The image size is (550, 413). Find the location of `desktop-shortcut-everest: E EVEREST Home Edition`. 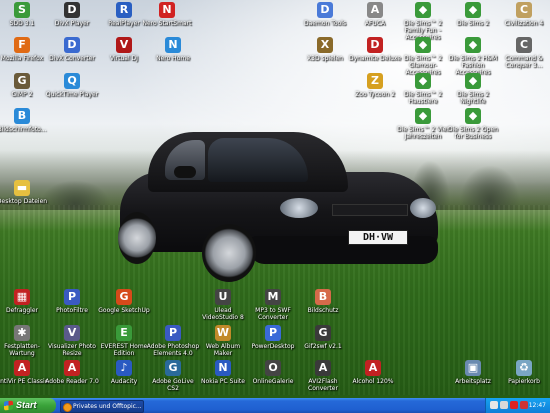

desktop-shortcut-everest: E EVEREST Home Edition is located at coordinates (124, 341).